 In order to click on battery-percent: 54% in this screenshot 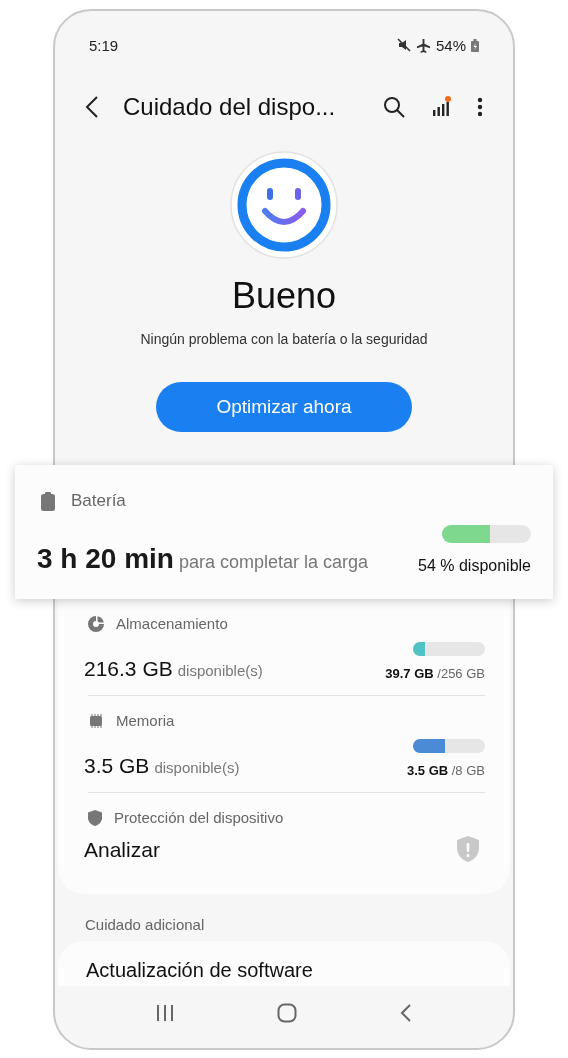, I will do `click(450, 45)`.